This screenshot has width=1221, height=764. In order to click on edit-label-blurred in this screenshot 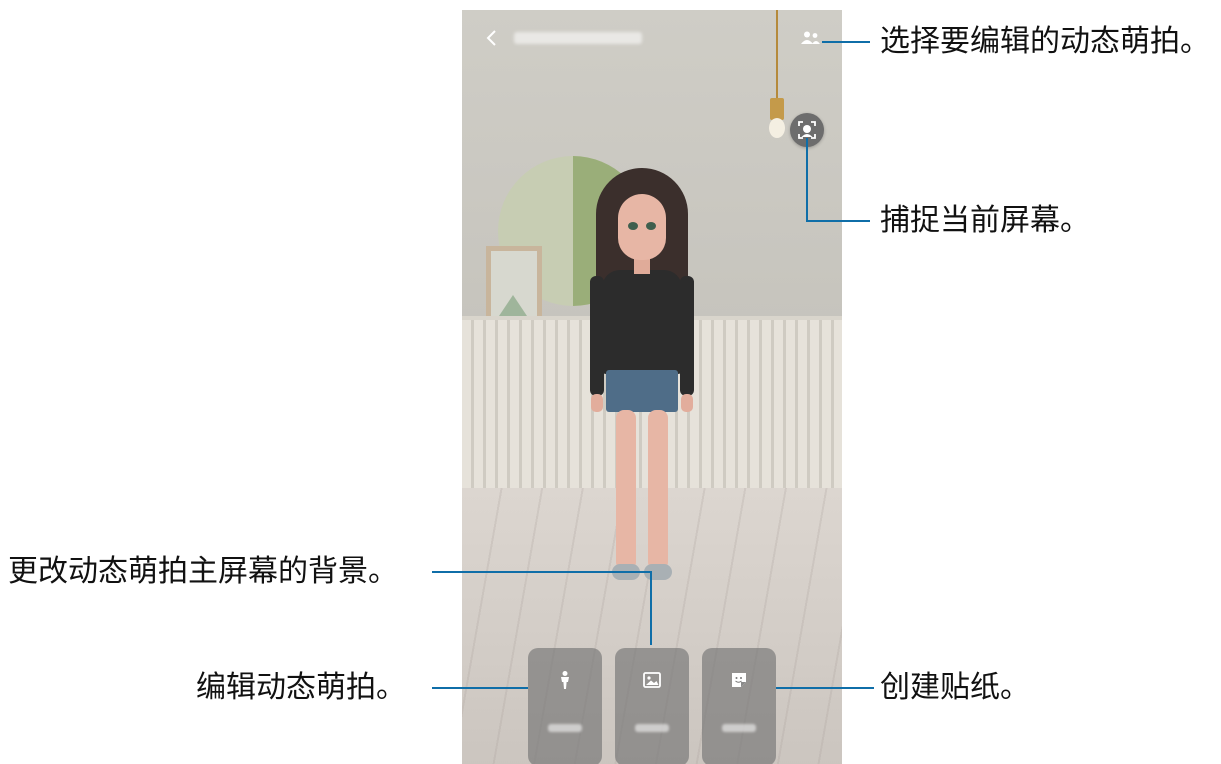, I will do `click(565, 728)`.